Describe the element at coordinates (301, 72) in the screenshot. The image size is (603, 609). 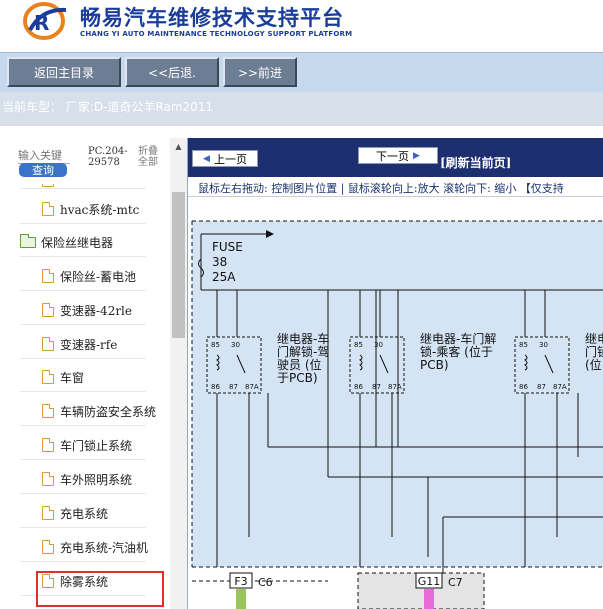
I see `toolbar: 返回主目录 <<后退. >>前进` at that location.